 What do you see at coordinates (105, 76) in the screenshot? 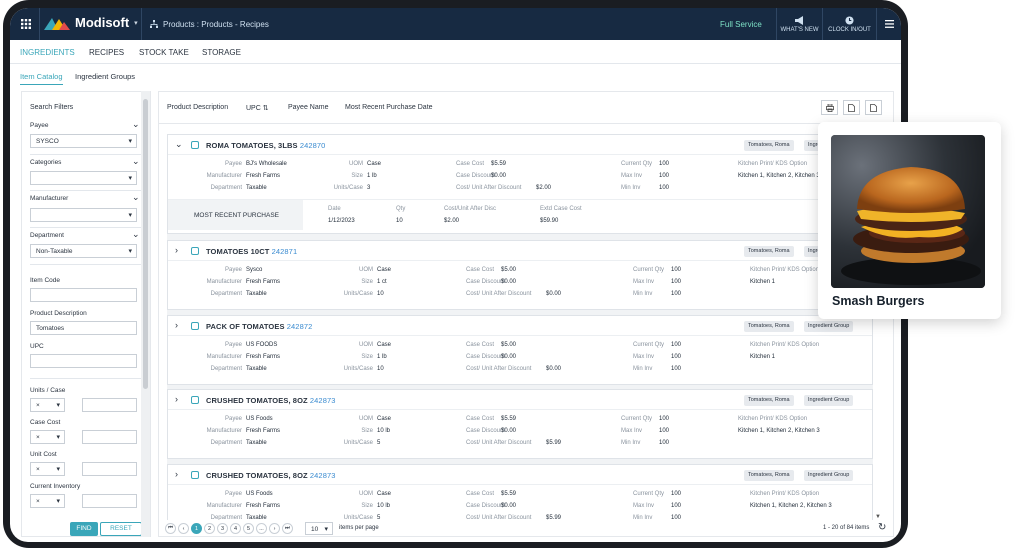
I see `tab-ingredient-groups: Ingredient Groups` at bounding box center [105, 76].